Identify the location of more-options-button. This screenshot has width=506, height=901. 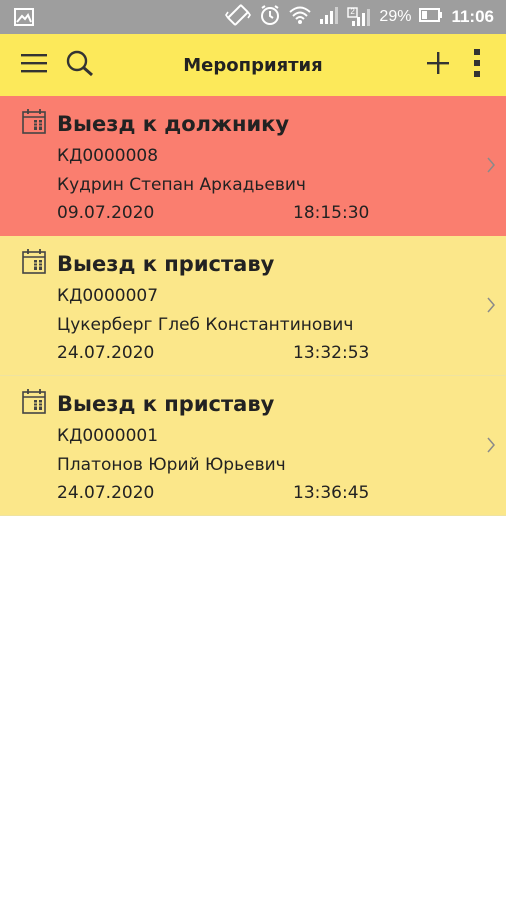
(477, 65).